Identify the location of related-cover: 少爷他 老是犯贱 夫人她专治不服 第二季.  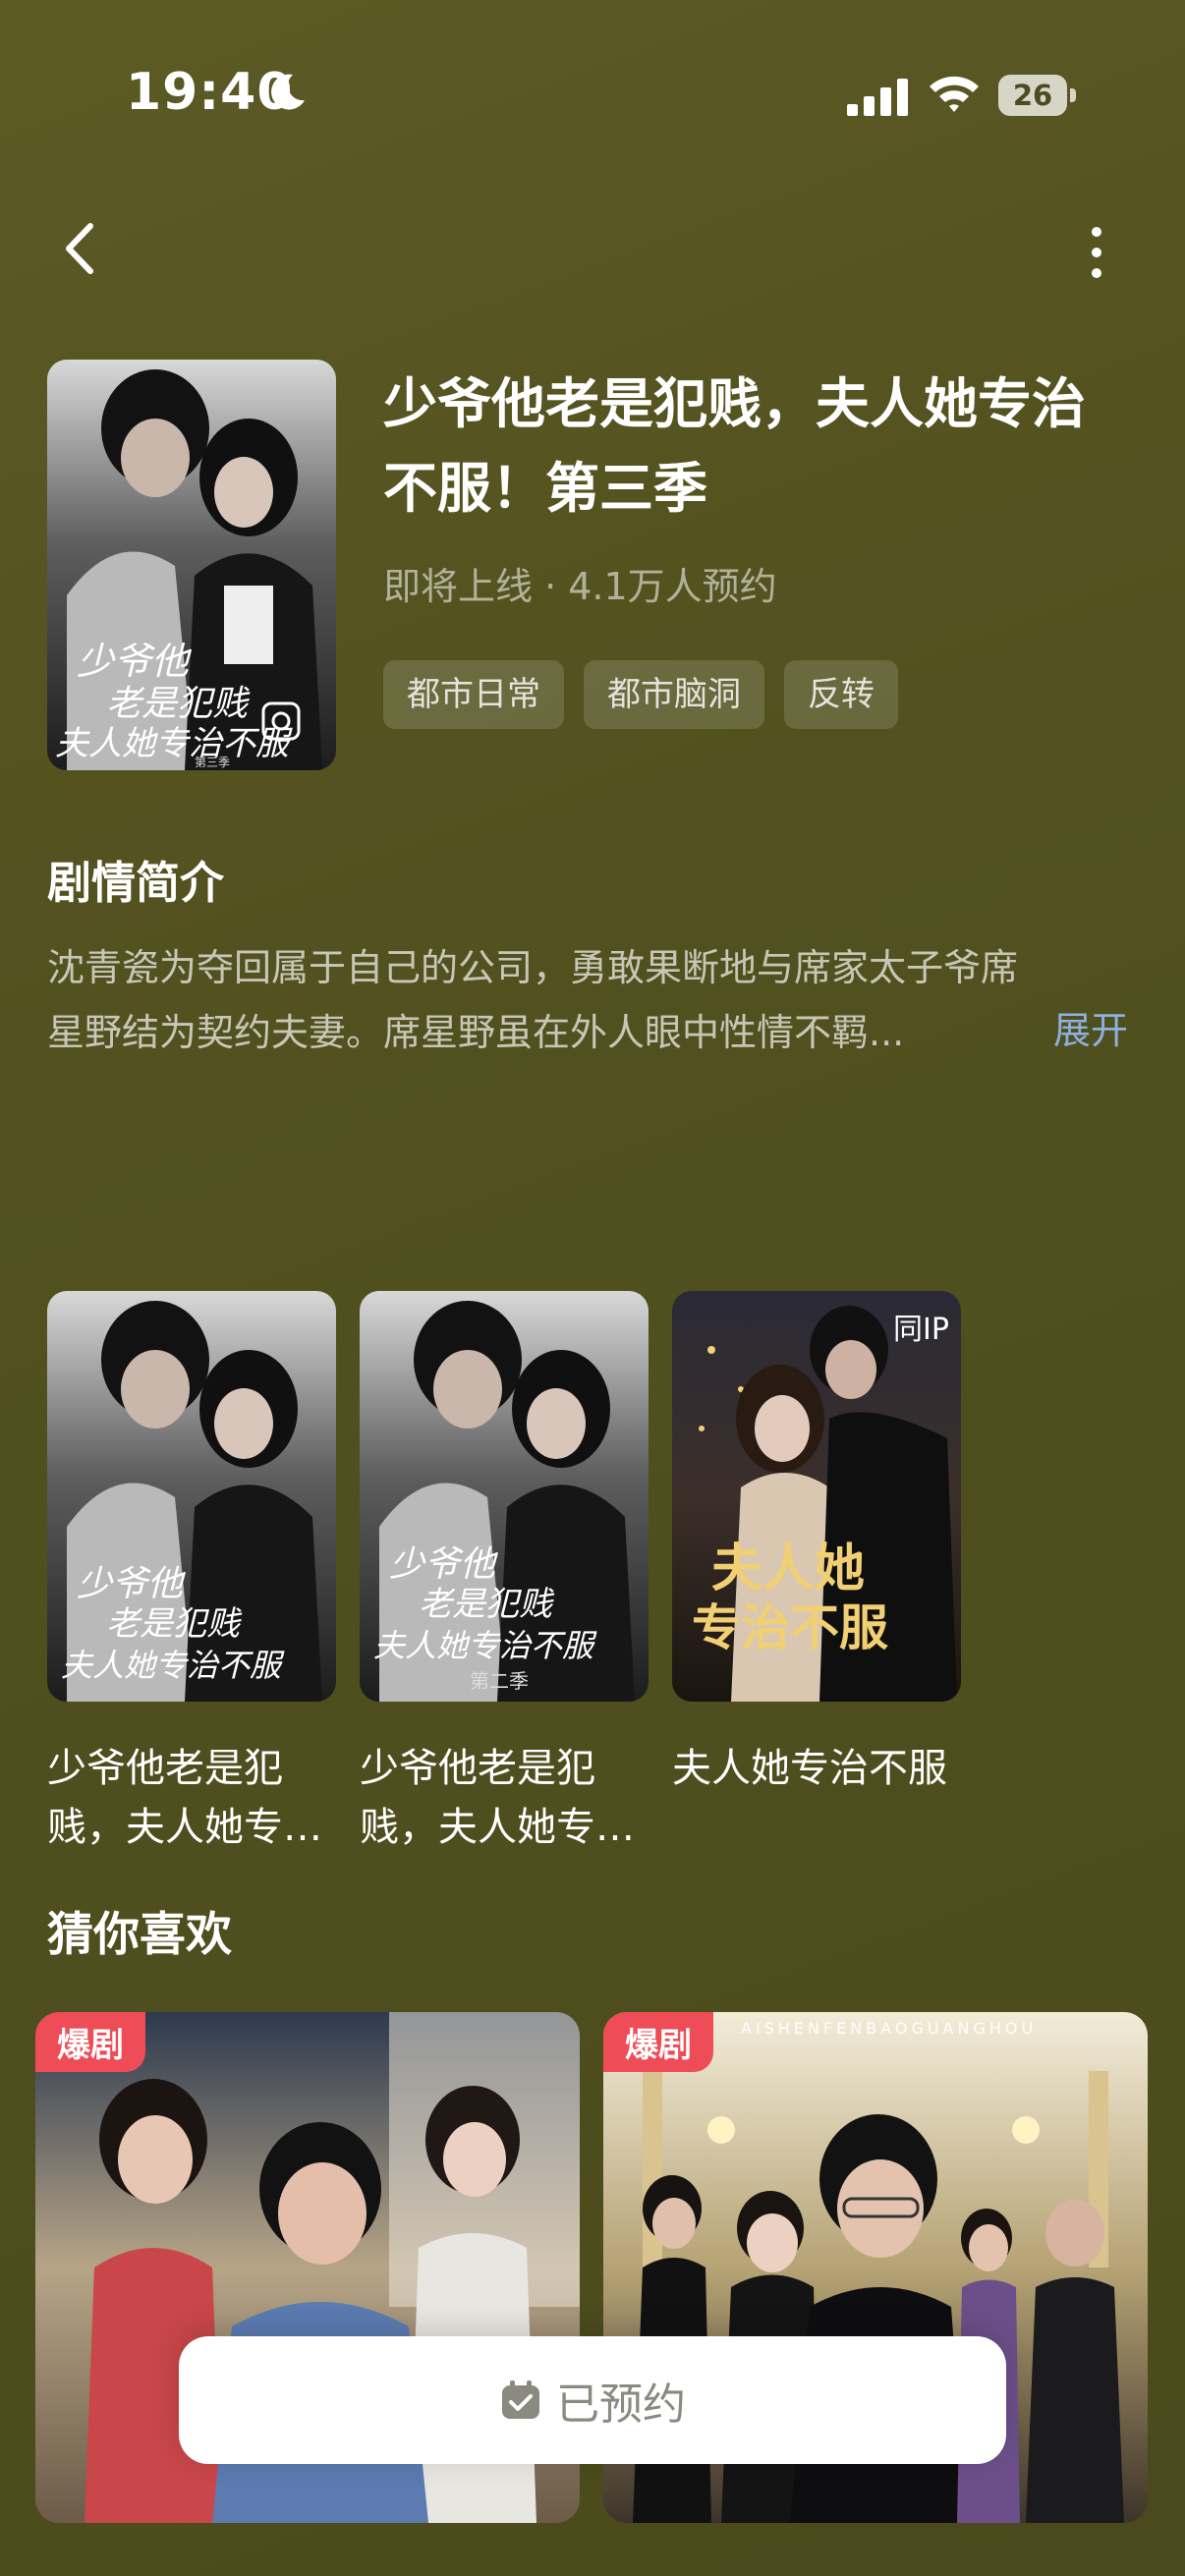
(505, 1496).